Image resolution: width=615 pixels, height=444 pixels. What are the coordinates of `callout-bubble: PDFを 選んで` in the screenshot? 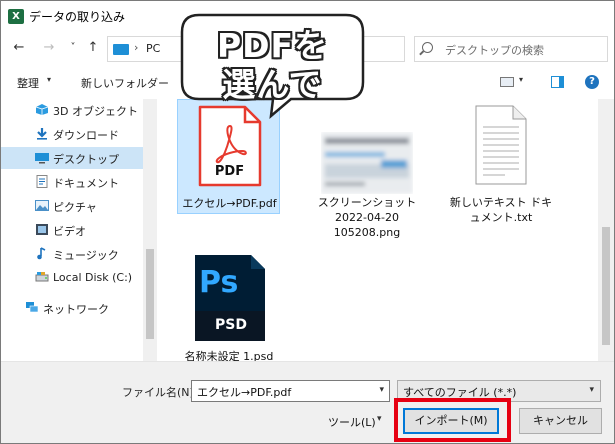 It's located at (272, 66).